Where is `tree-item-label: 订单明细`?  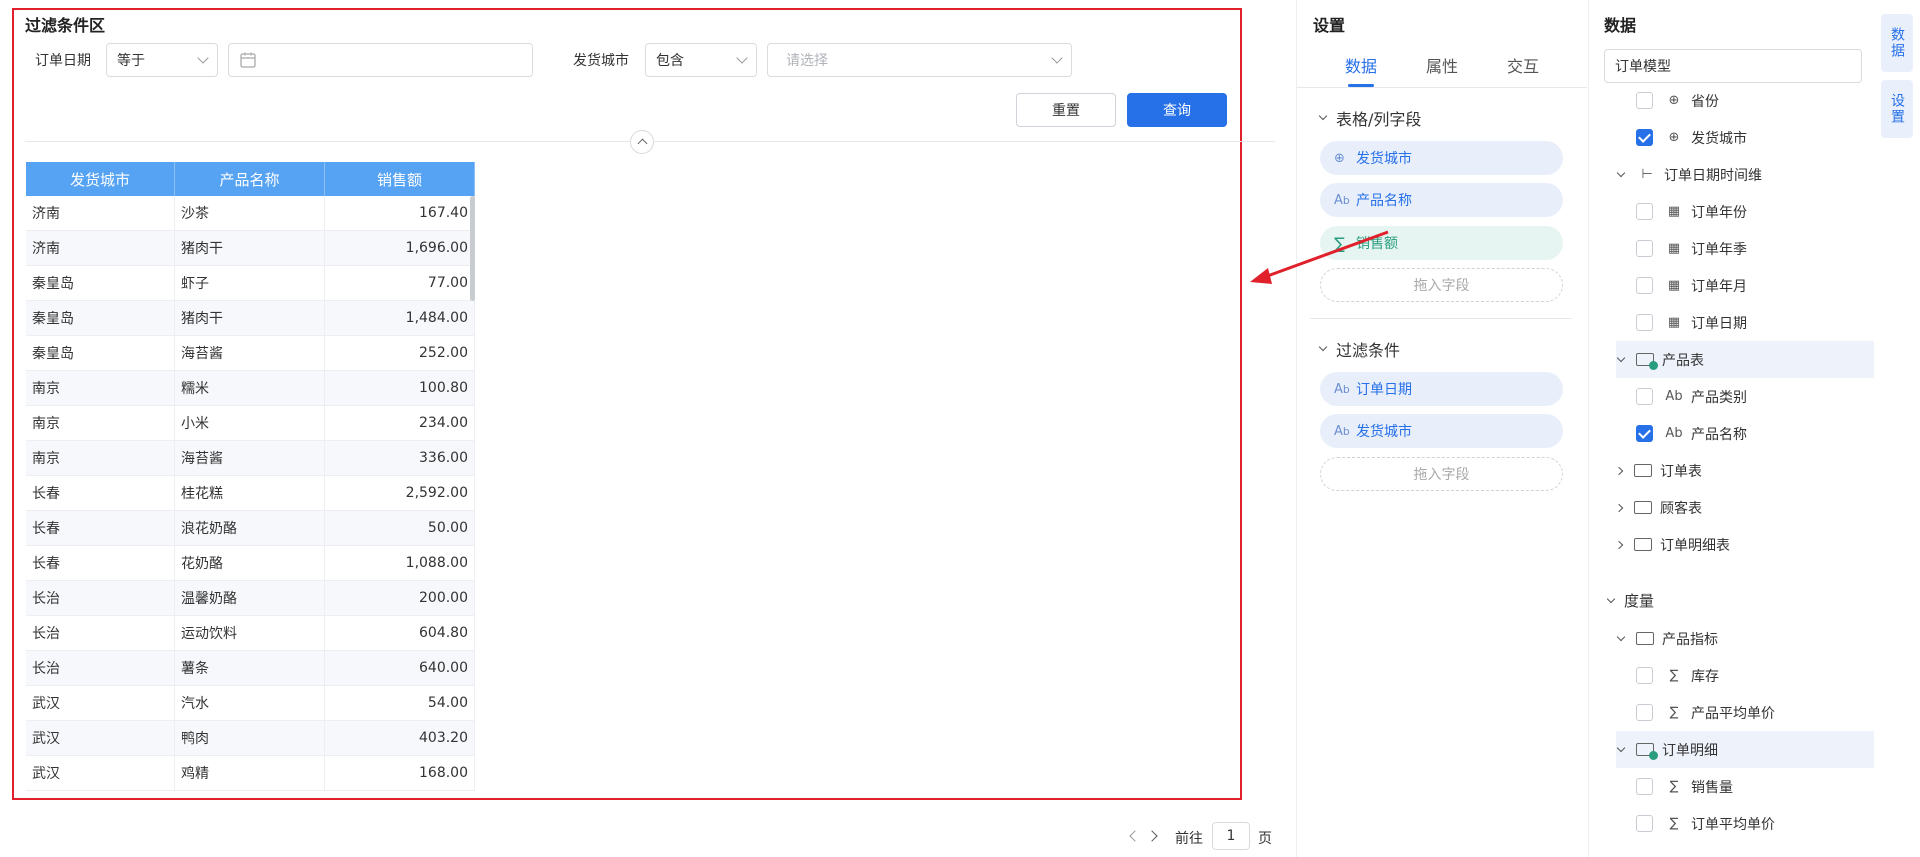 tree-item-label: 订单明细 is located at coordinates (1690, 750).